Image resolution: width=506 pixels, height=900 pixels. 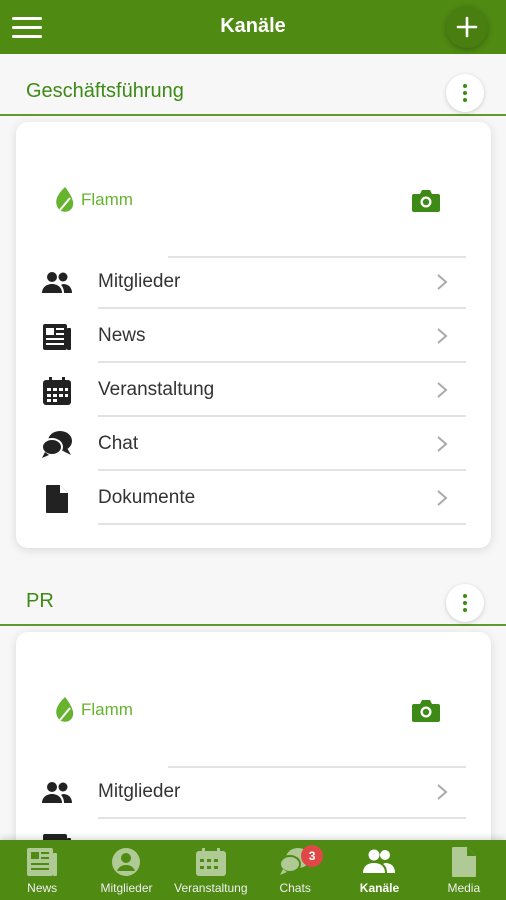 What do you see at coordinates (464, 888) in the screenshot?
I see `nav-label: Media` at bounding box center [464, 888].